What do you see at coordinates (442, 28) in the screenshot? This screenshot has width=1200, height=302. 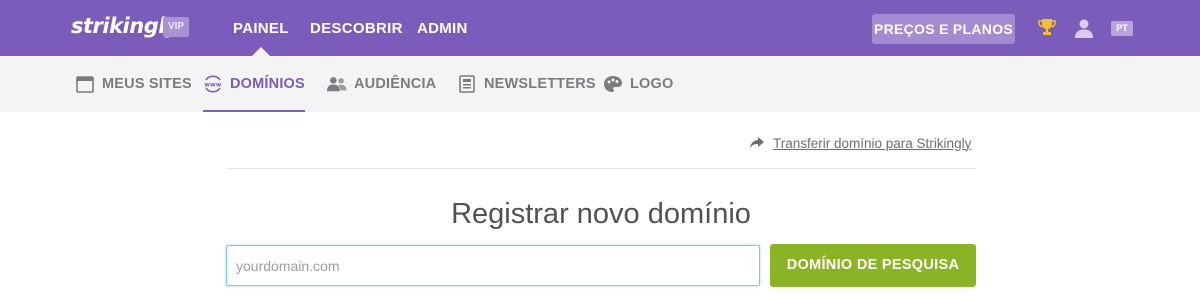 I see `nav-admin: ADMIN` at bounding box center [442, 28].